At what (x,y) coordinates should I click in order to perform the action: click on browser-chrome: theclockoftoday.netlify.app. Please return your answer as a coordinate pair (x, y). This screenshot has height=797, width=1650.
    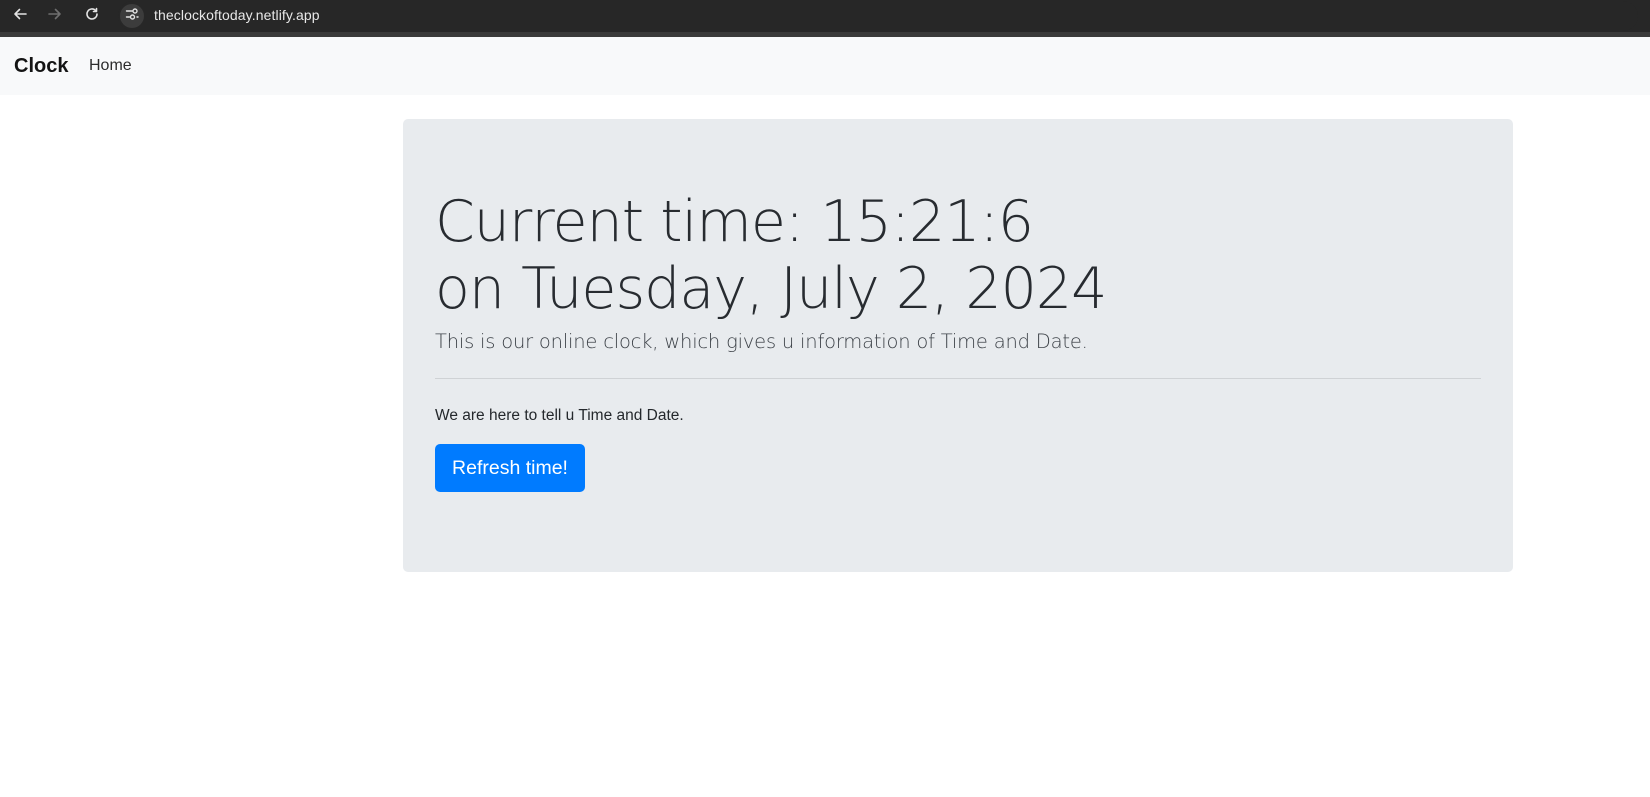
    Looking at the image, I should click on (825, 18).